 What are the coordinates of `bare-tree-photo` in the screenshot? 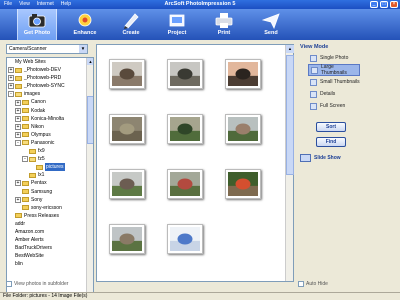 It's located at (185, 74).